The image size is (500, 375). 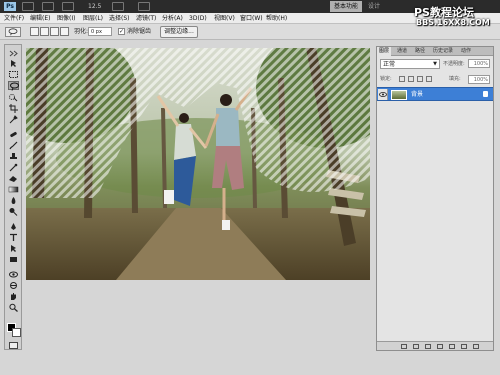 I want to click on background-color-swatch, so click(x=16, y=332).